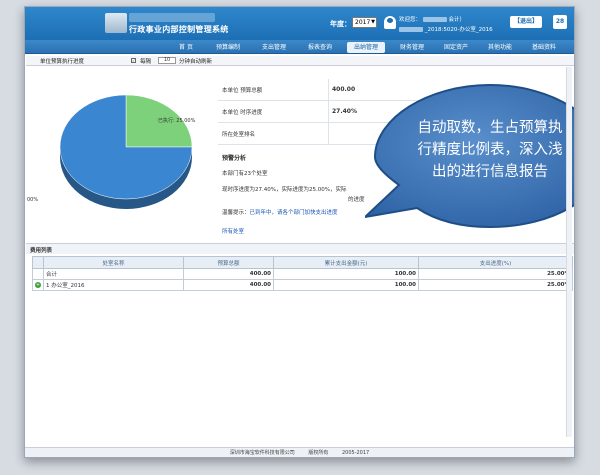 Image resolution: width=600 pixels, height=475 pixels. I want to click on pie-label-executed: 已执行: 25.00%, so click(177, 121).